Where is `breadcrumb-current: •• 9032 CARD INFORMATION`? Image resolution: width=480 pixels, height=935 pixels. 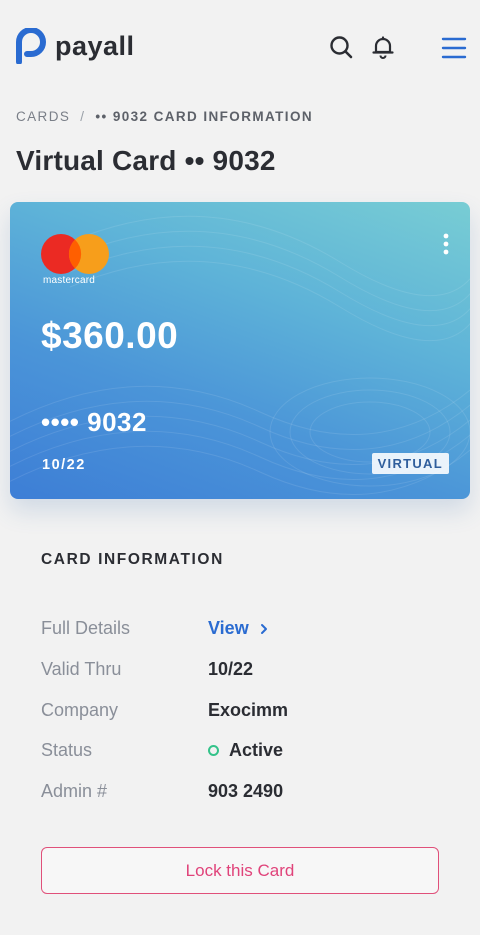 breadcrumb-current: •• 9032 CARD INFORMATION is located at coordinates (204, 116).